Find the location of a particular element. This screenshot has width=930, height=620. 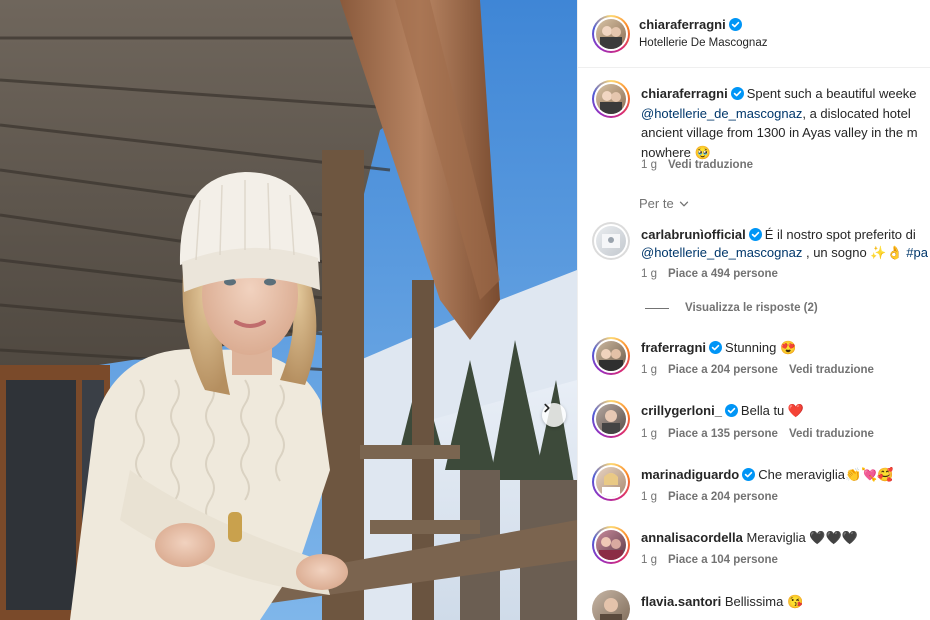

comment-hashtag: #pa is located at coordinates (917, 252).